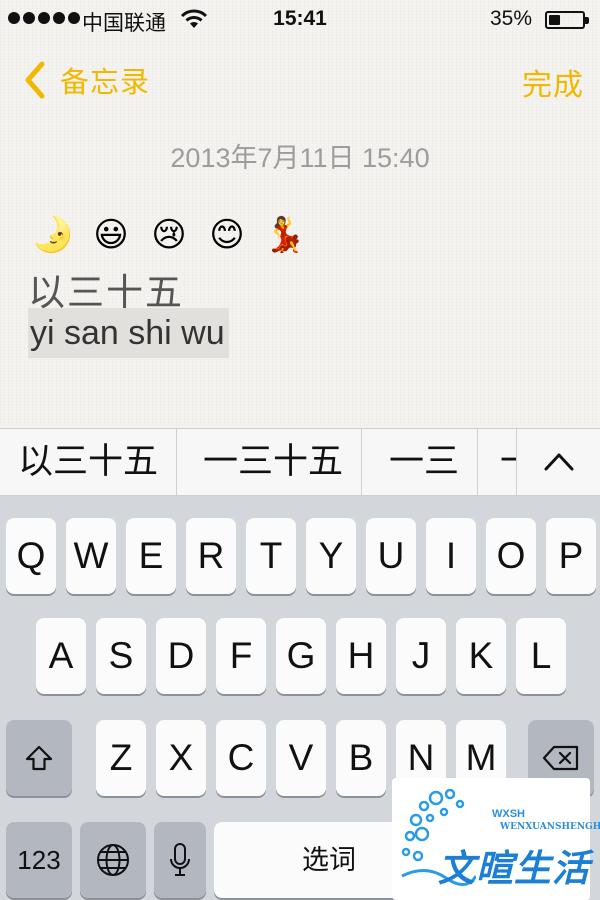 The height and width of the screenshot is (900, 600). Describe the element at coordinates (567, 20) in the screenshot. I see `battery-icon` at that location.